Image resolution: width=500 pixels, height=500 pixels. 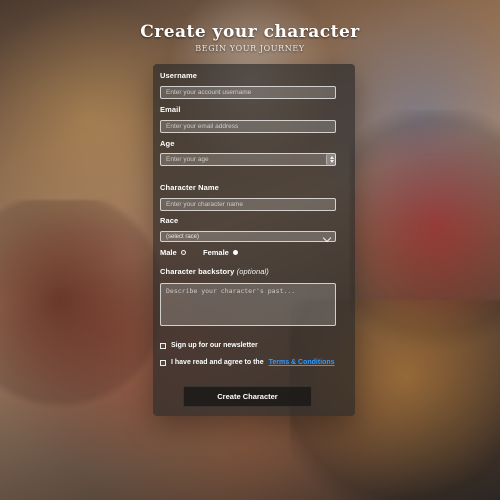 I want to click on newsletter-checkbox-row: Sign up for our newsletter, so click(x=209, y=345).